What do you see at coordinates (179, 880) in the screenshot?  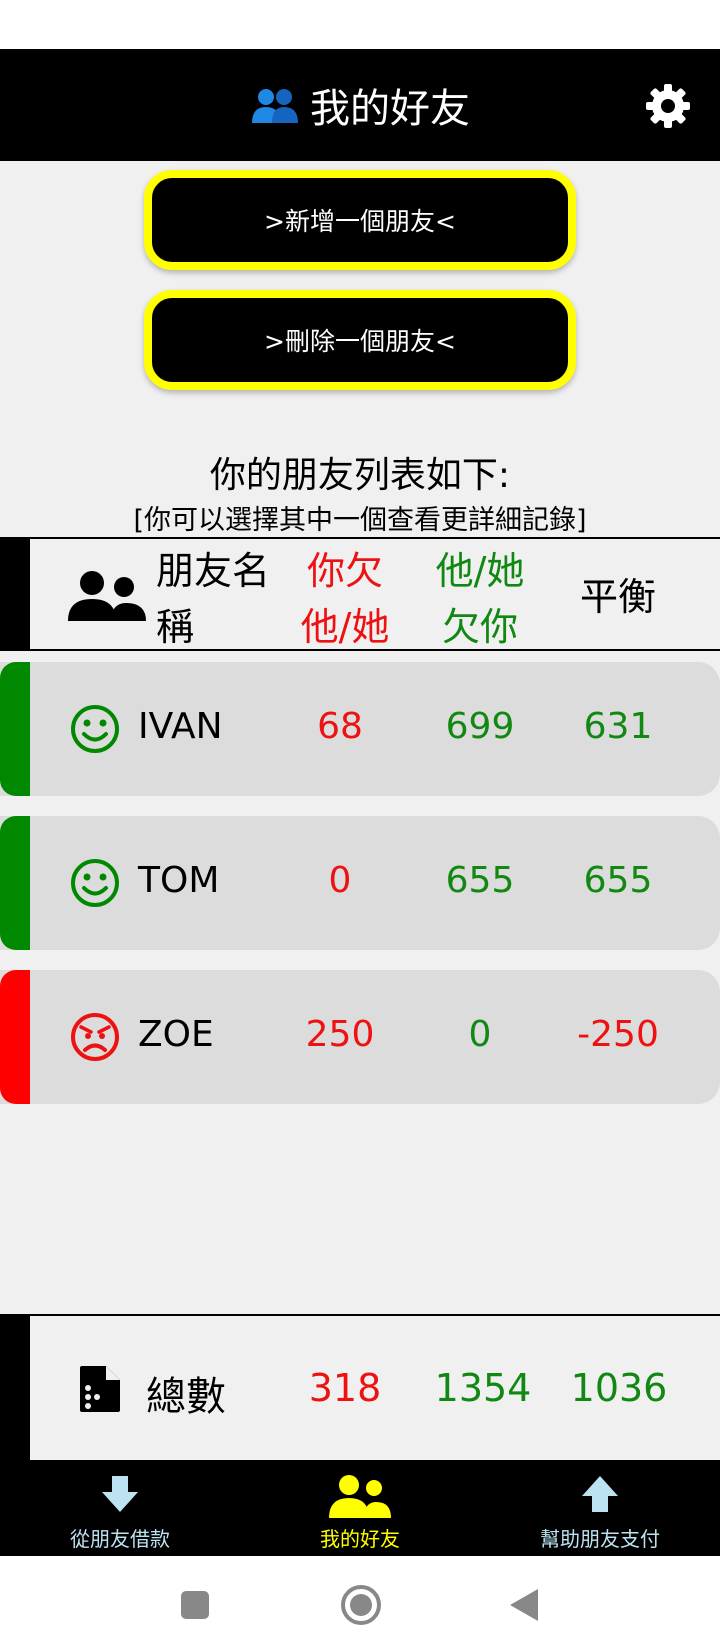 I see `friend-name: TOM` at bounding box center [179, 880].